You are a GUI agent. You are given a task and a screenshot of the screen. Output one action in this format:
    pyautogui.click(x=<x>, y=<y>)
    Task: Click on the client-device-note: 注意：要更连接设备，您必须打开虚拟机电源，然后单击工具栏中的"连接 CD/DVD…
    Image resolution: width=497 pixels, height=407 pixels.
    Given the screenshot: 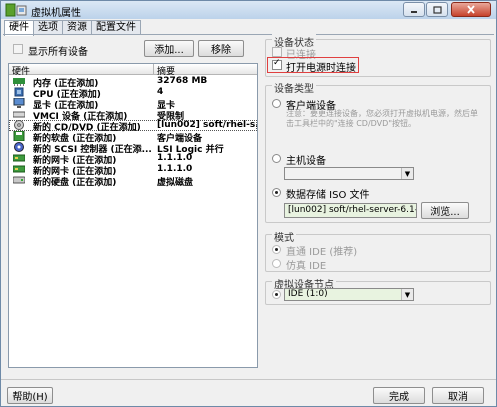 What is the action you would take?
    pyautogui.click(x=382, y=118)
    